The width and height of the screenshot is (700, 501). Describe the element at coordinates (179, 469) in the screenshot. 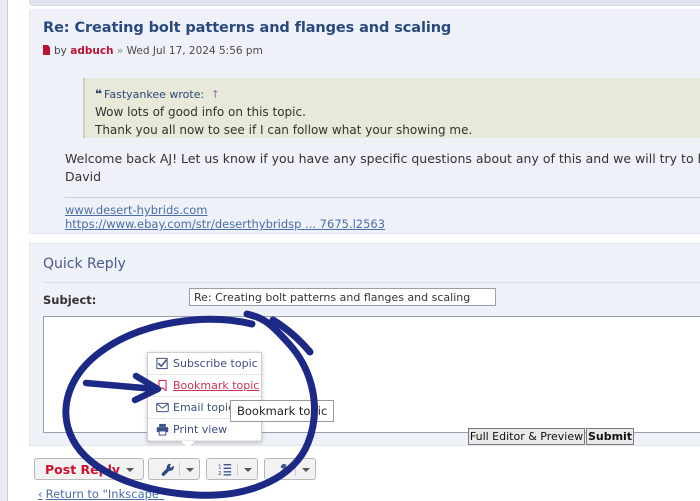

I see `tools-button-divider` at that location.